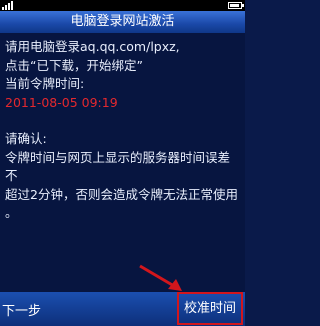 Image resolution: width=320 pixels, height=326 pixels. I want to click on confirm-heading: 请确认:, so click(26, 138).